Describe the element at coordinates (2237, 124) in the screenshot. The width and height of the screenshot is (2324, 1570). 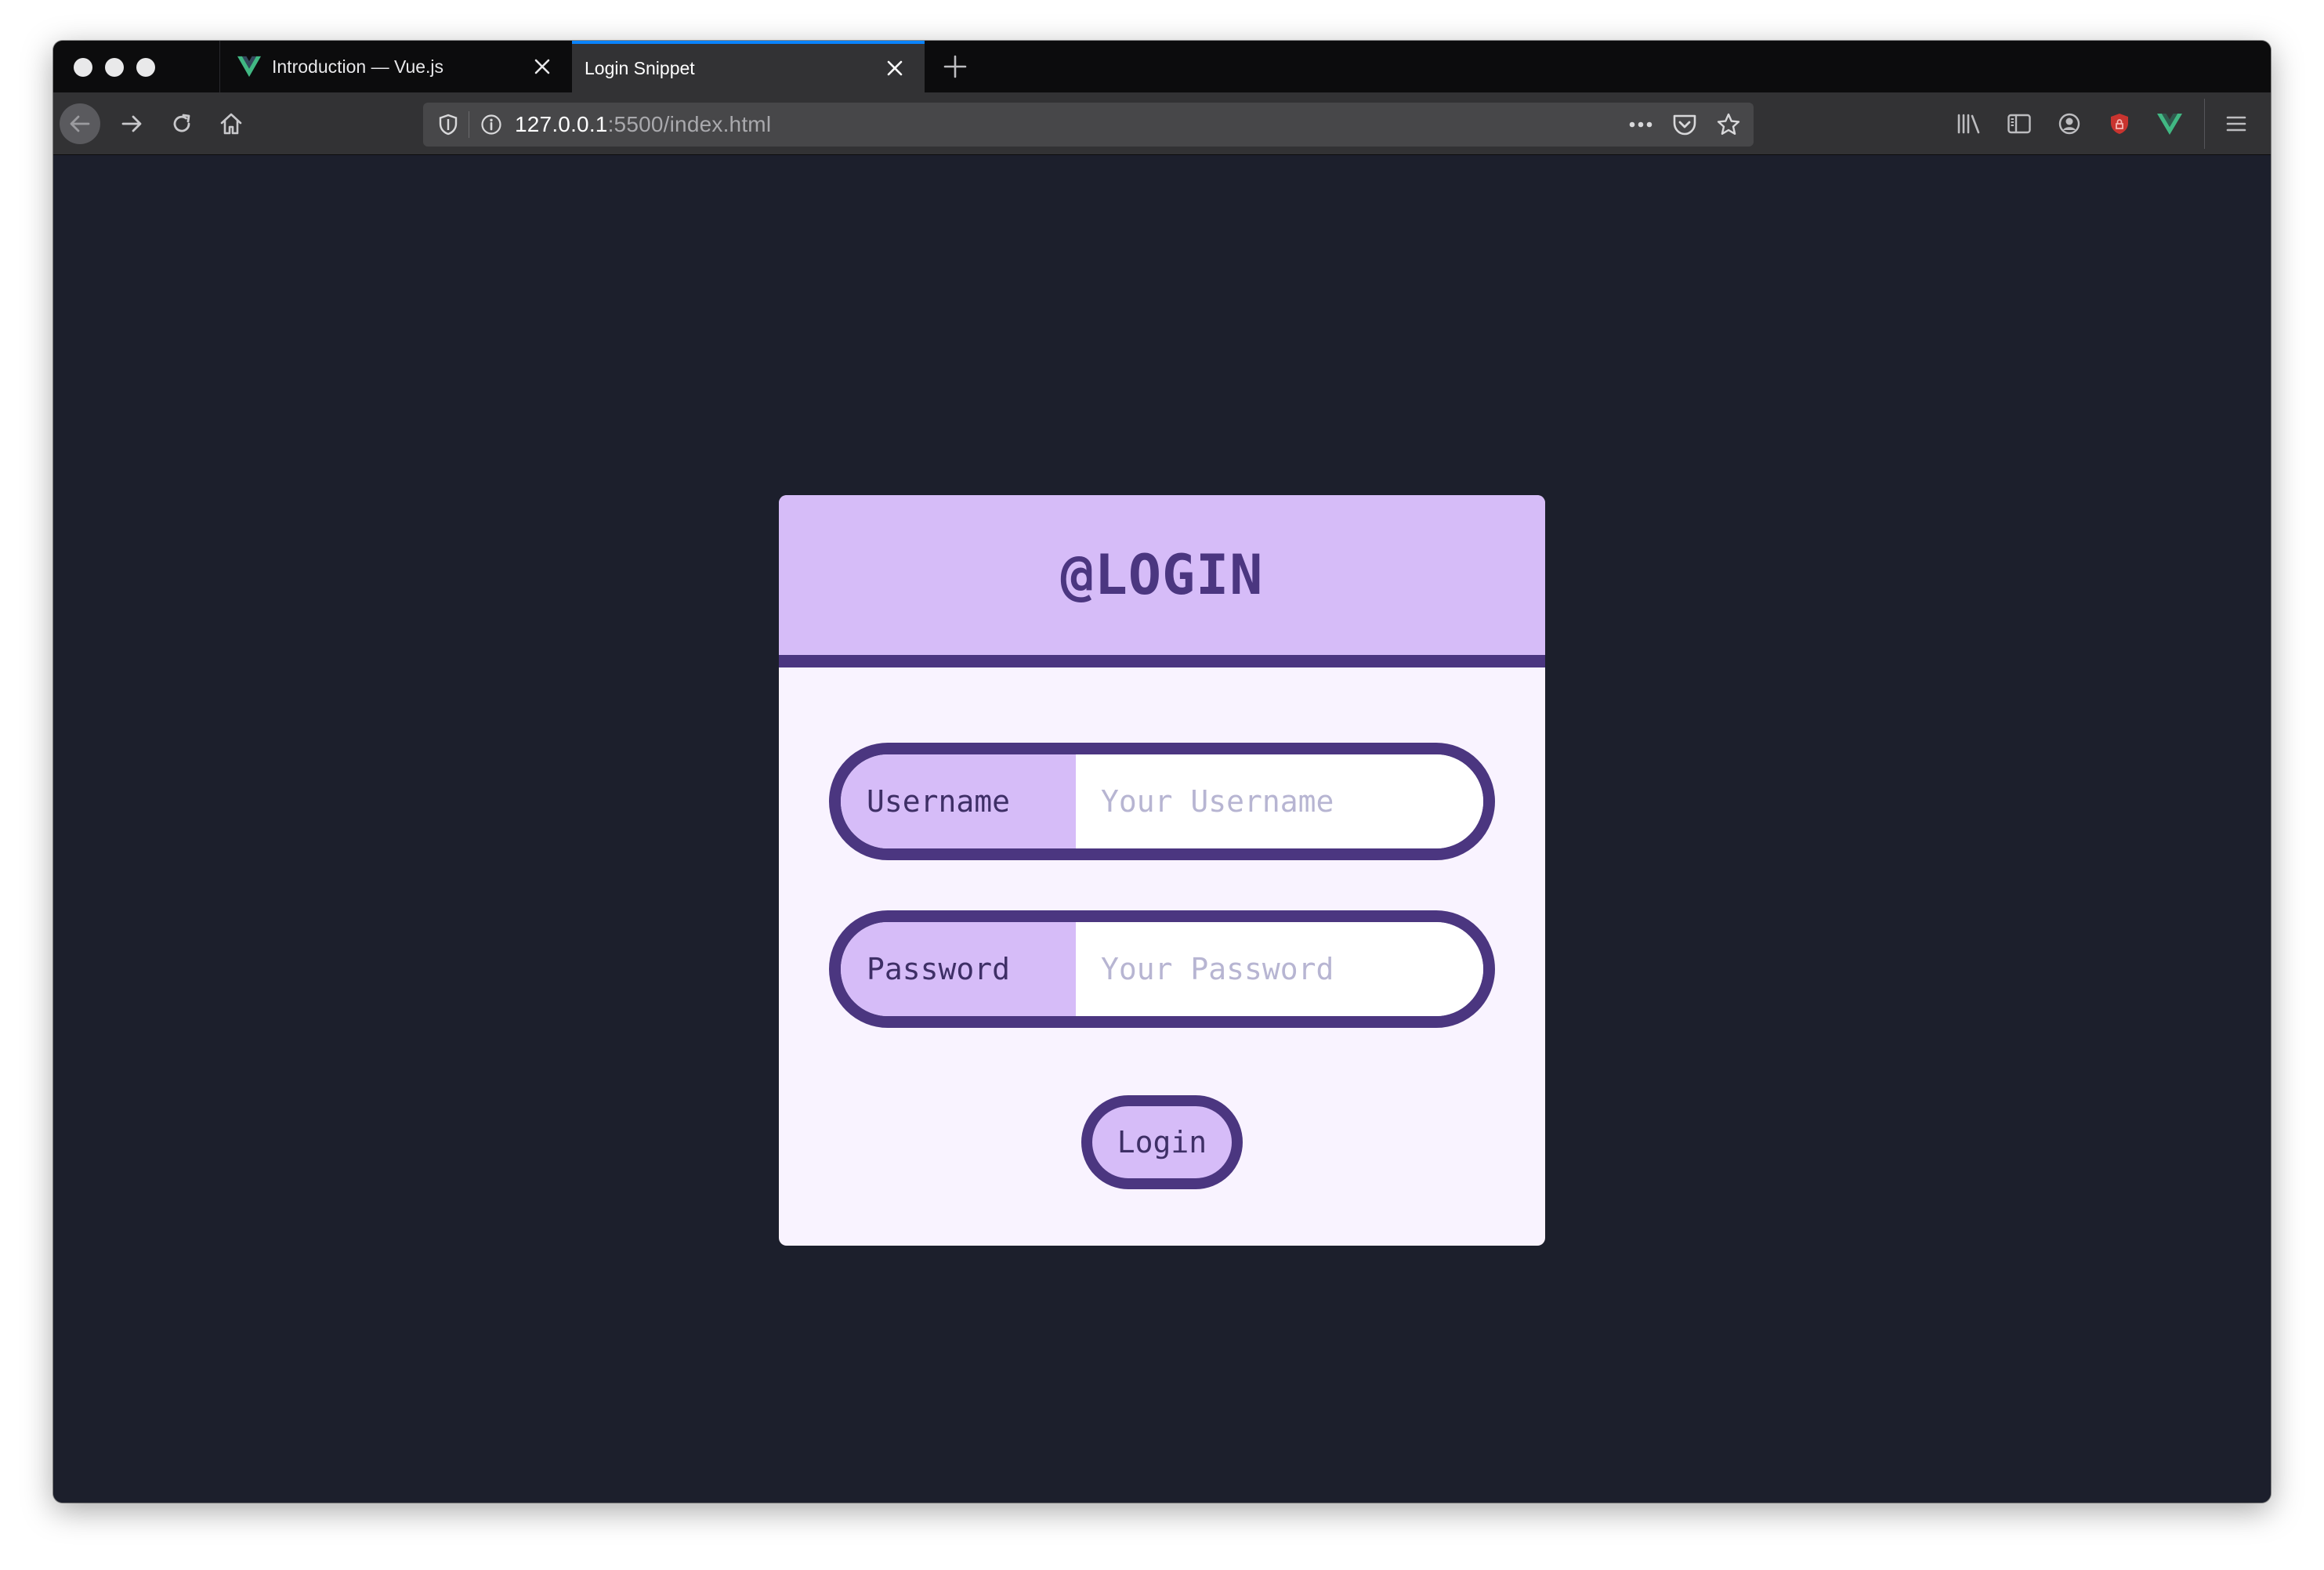
I see `hamburger-menu-icon` at that location.